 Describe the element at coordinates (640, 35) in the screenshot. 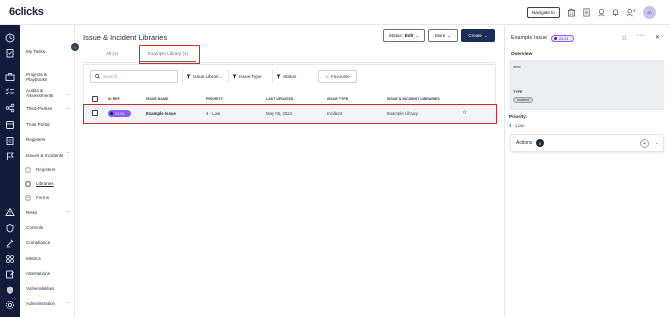

I see `more-options-icon: ···` at that location.